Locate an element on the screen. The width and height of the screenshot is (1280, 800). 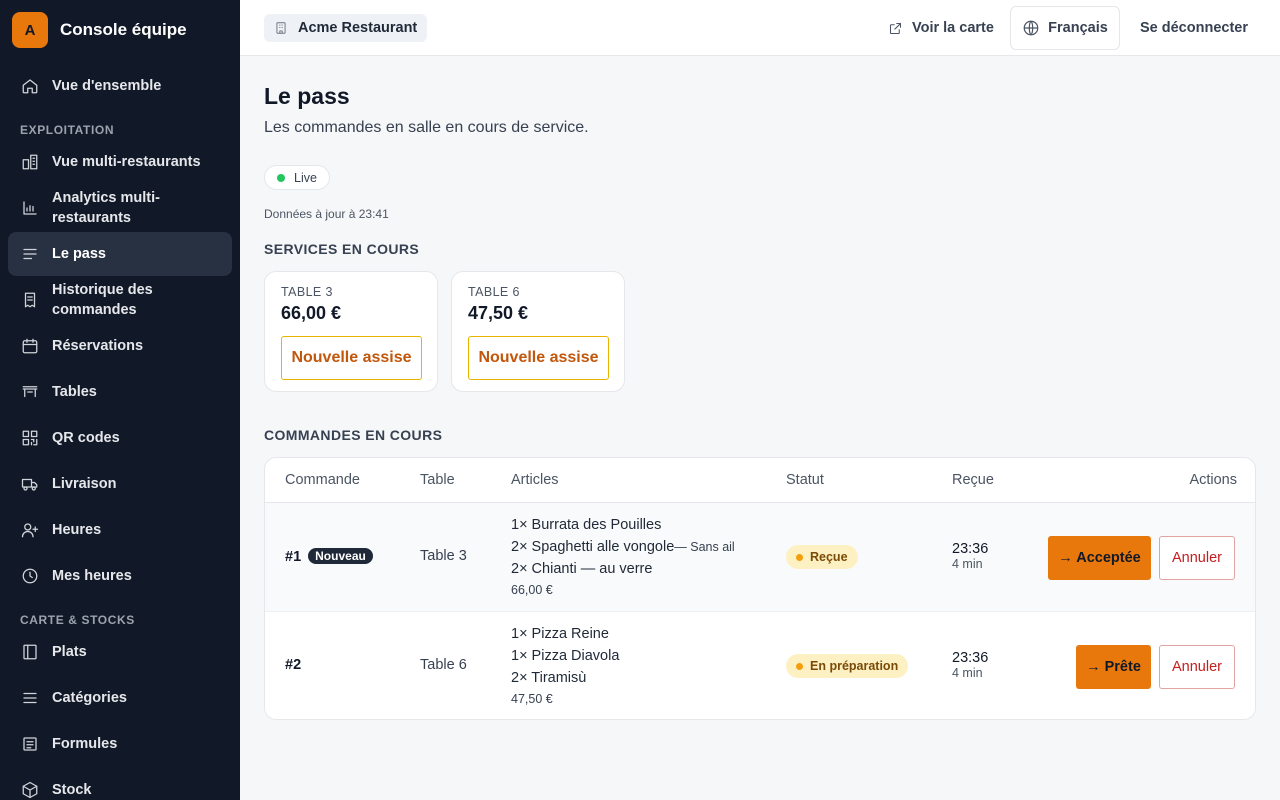
sidebar-item-reservations: Réservations is located at coordinates (120, 346).